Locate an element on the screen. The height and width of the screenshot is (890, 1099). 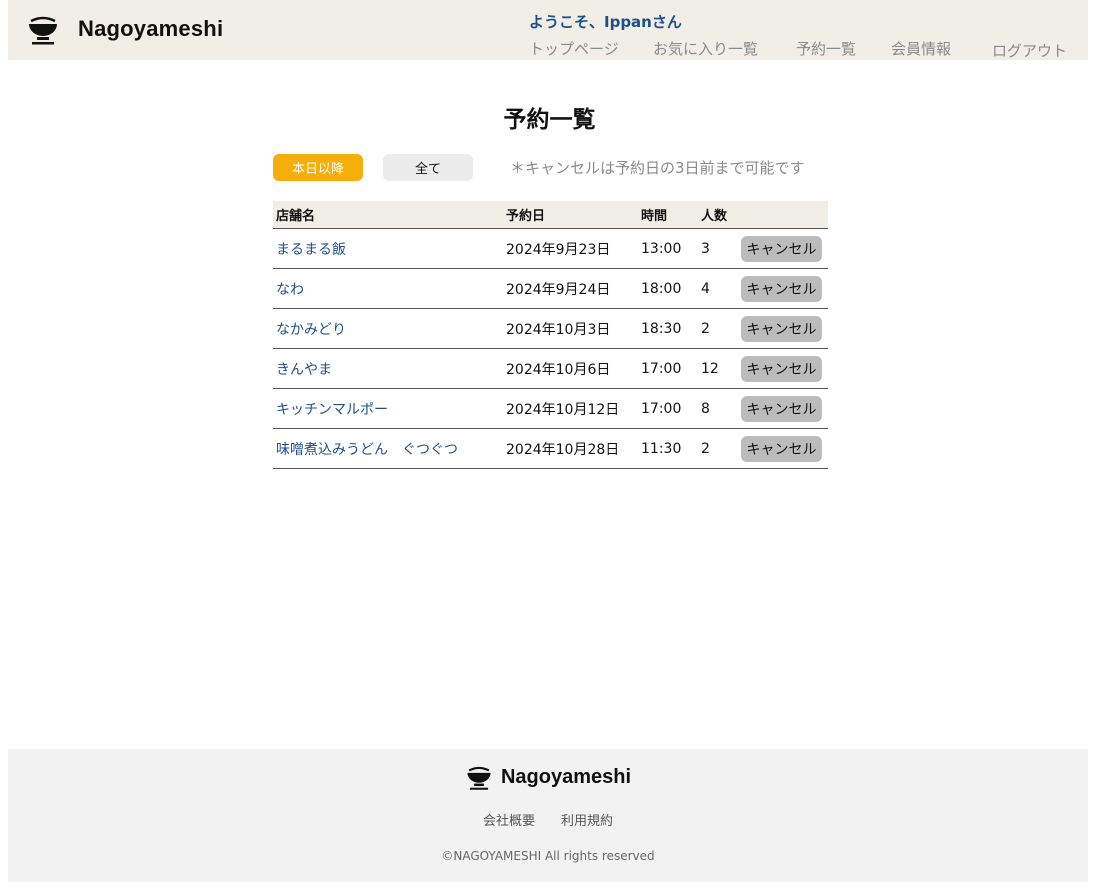
header-date: 予約日 is located at coordinates (570, 215).